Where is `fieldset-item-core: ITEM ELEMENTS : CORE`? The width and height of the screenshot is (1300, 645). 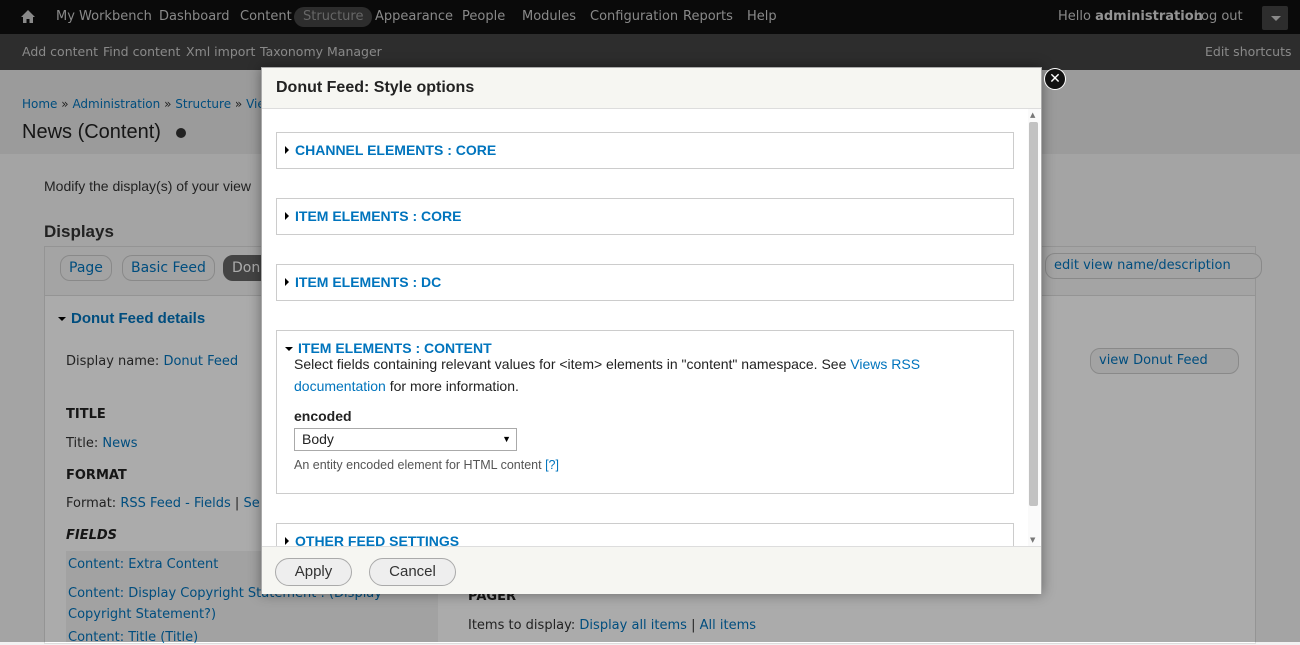
fieldset-item-core: ITEM ELEMENTS : CORE is located at coordinates (645, 216).